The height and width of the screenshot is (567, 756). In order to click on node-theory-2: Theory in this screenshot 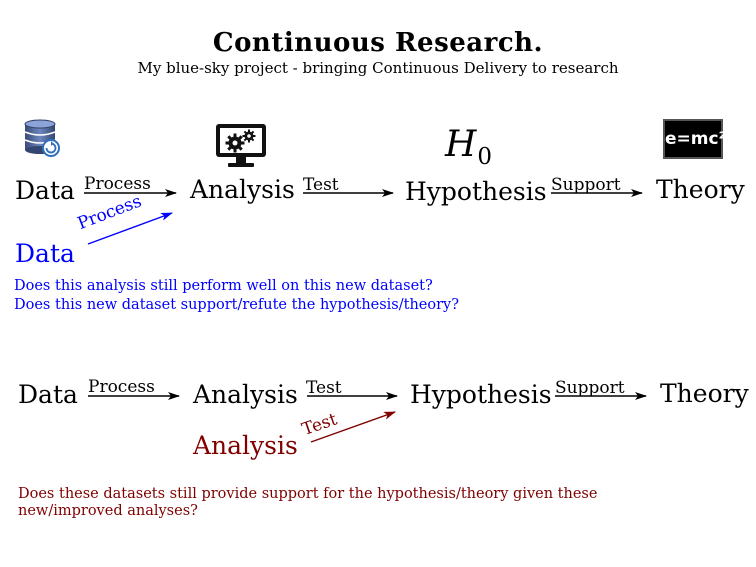, I will do `click(704, 393)`.